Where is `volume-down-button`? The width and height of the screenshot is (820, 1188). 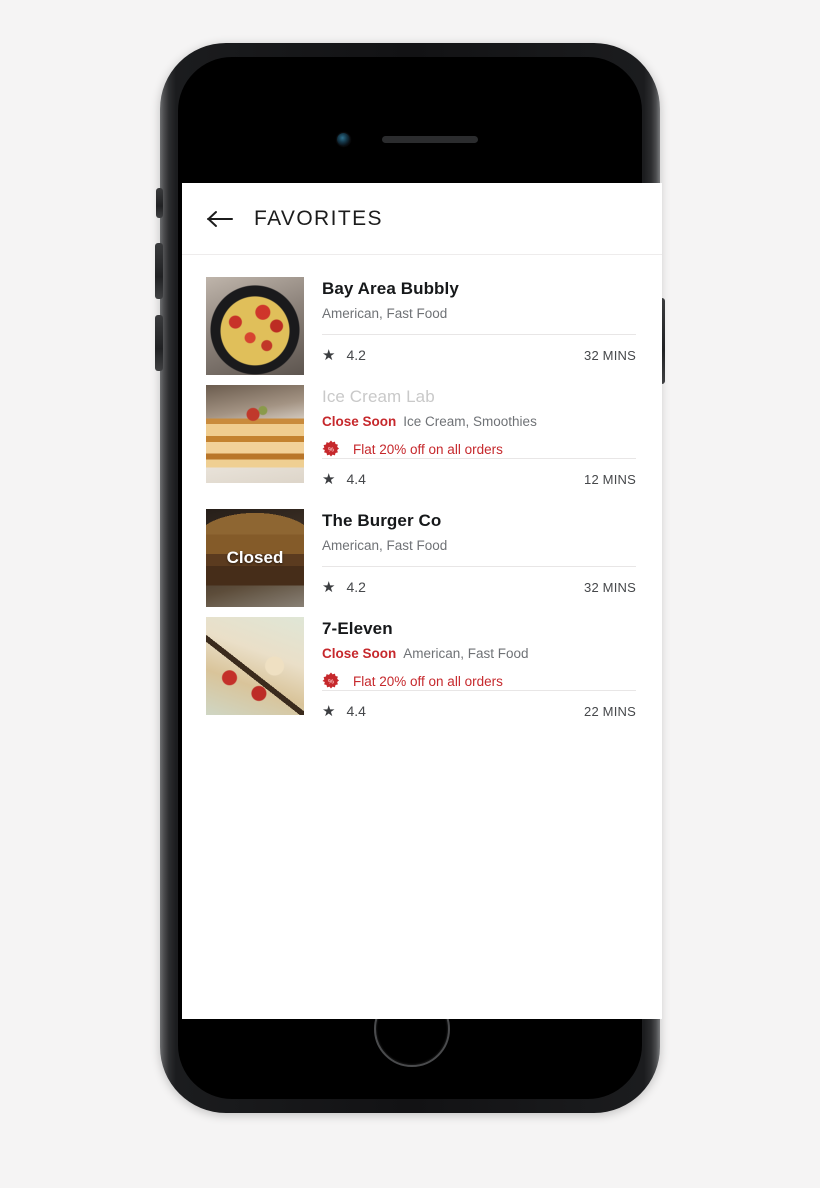
volume-down-button is located at coordinates (159, 343).